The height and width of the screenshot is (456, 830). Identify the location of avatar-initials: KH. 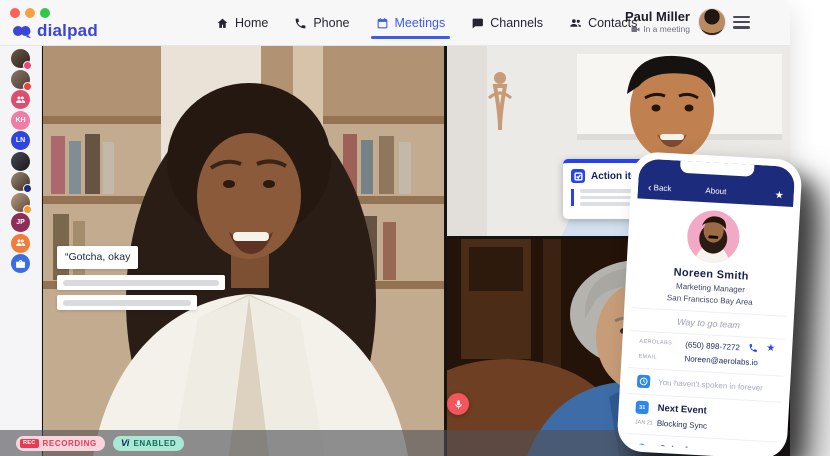
(20, 120).